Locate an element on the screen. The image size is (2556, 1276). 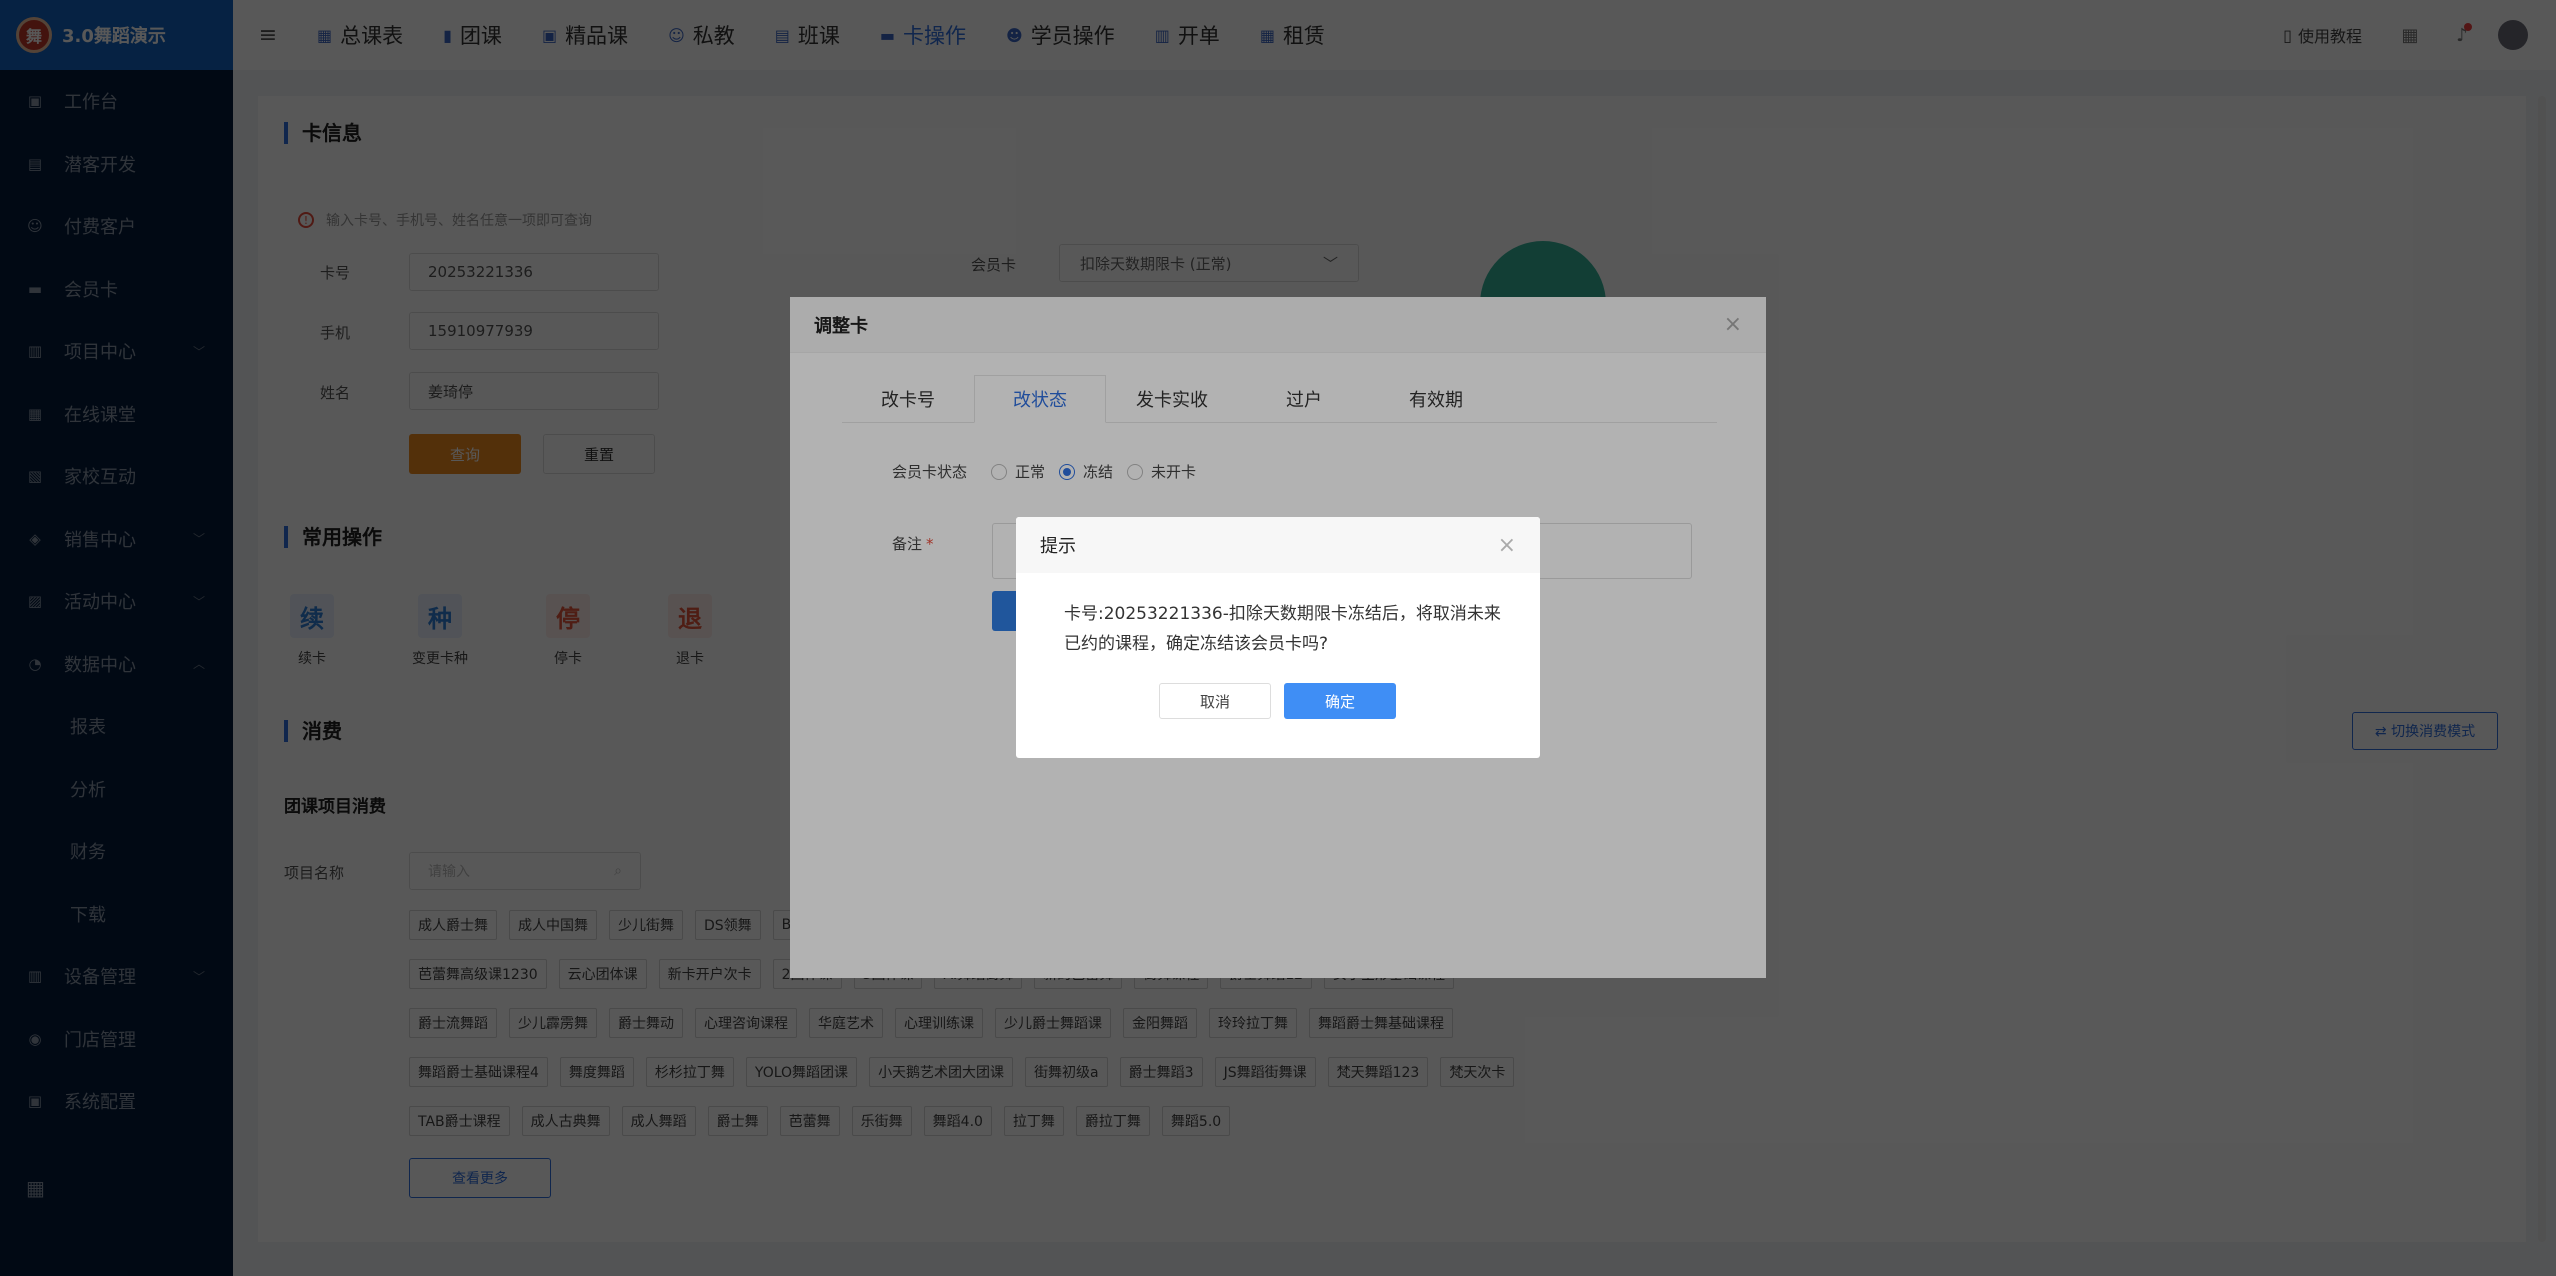
confirm-title: 提示 is located at coordinates (1058, 546).